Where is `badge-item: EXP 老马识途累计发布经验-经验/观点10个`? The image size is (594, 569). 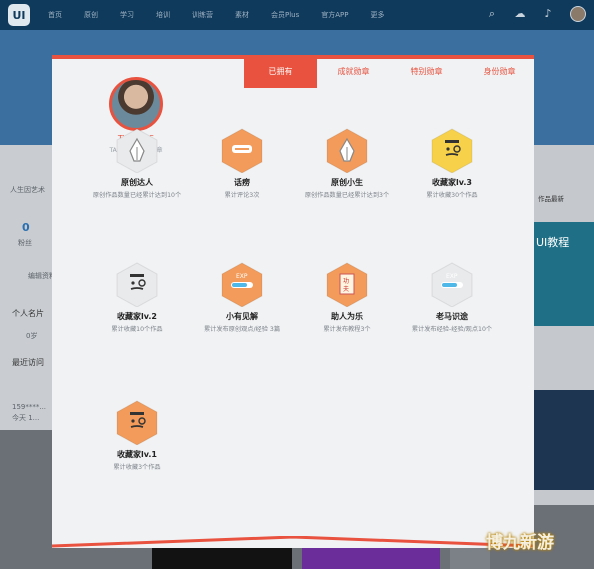 badge-item: EXP 老马识途累计发布经验-经验/观点10个 is located at coordinates (452, 297).